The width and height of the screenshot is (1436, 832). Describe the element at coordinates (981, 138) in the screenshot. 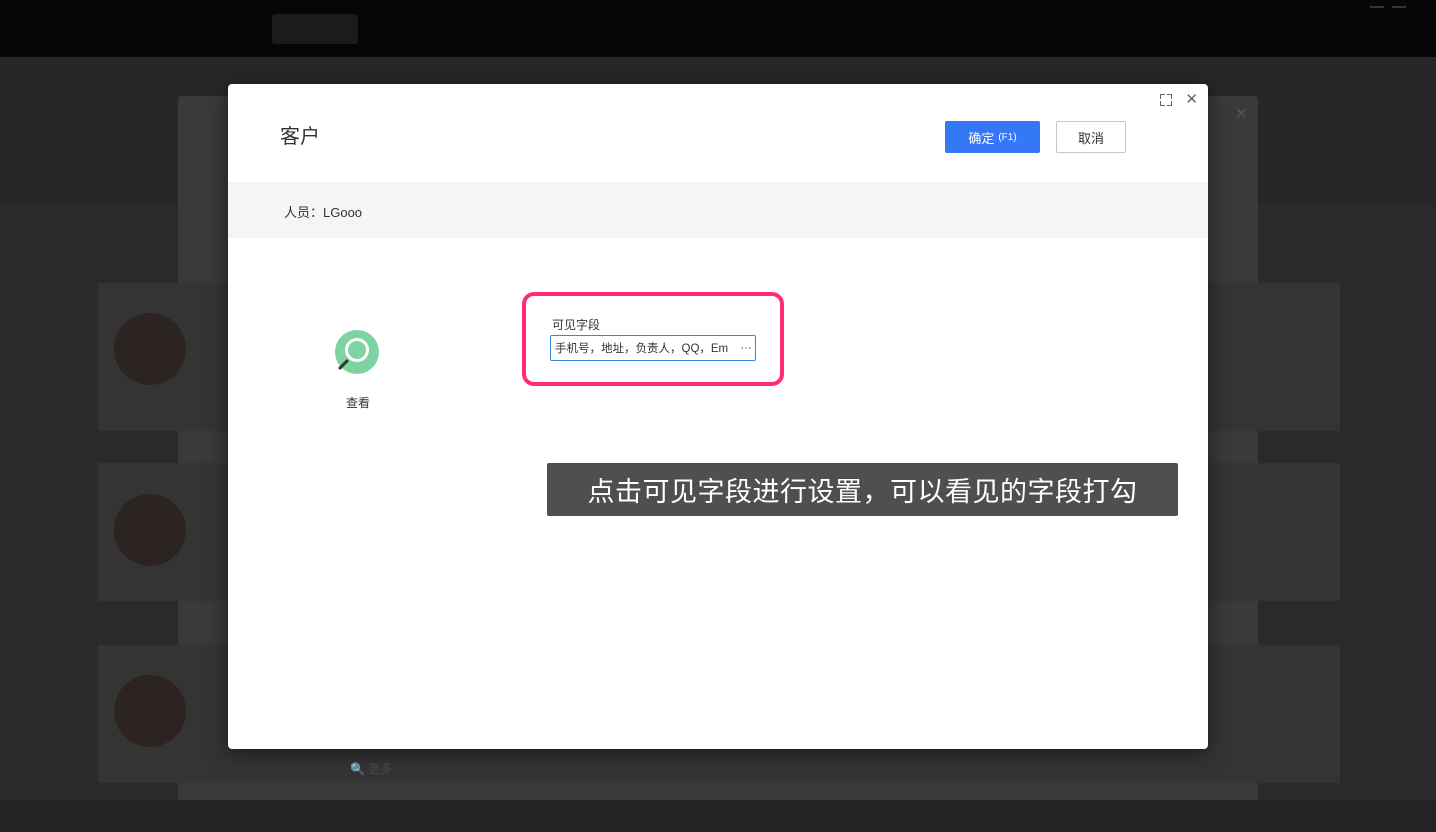

I see `confirm-label: 确定` at that location.